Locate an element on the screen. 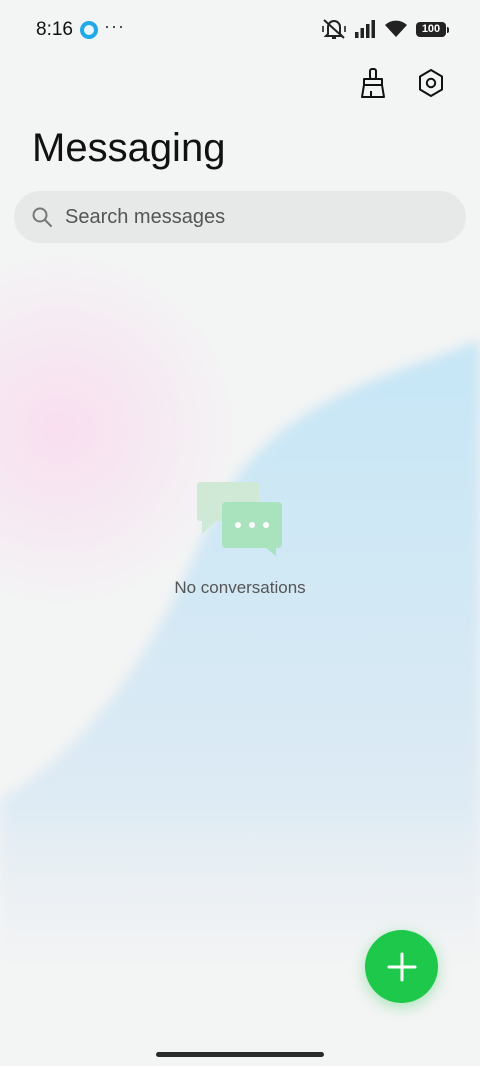 The width and height of the screenshot is (480, 1066). empty-state-text: No conversations is located at coordinates (240, 587).